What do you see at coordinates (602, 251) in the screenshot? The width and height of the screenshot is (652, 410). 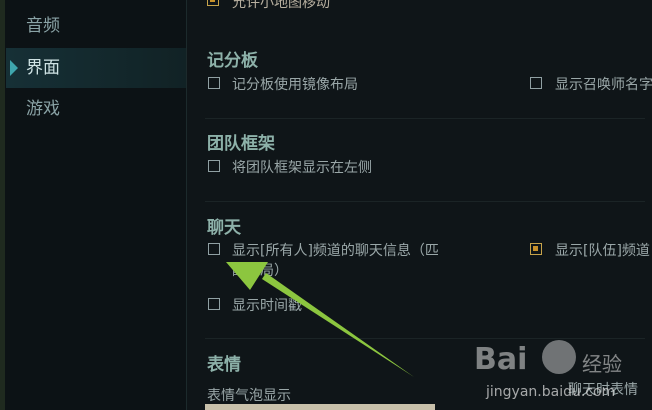 I see `team-chat-label: 显示[队伍]频道` at bounding box center [602, 251].